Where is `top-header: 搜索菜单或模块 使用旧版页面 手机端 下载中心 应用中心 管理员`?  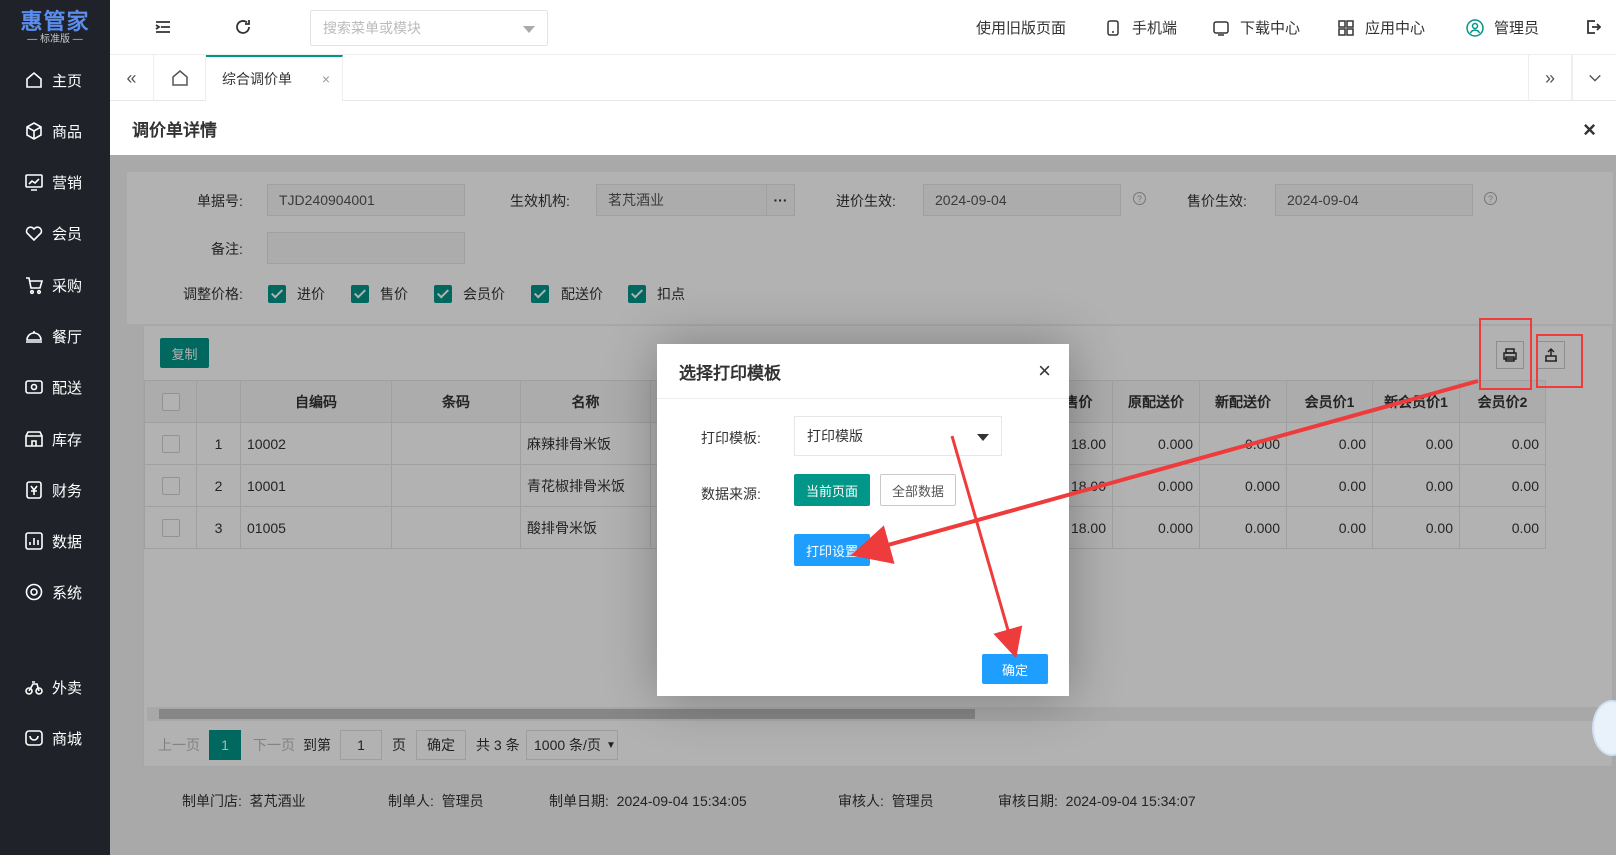
top-header: 搜索菜单或模块 使用旧版页面 手机端 下载中心 应用中心 管理员 is located at coordinates (863, 27).